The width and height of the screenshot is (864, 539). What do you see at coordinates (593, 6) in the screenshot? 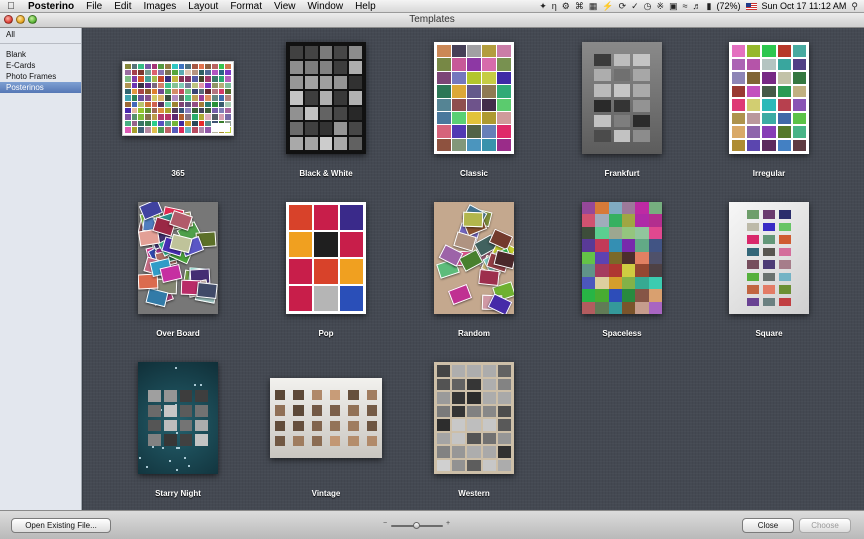
I see `dropbox-icon: ▦` at bounding box center [593, 6].